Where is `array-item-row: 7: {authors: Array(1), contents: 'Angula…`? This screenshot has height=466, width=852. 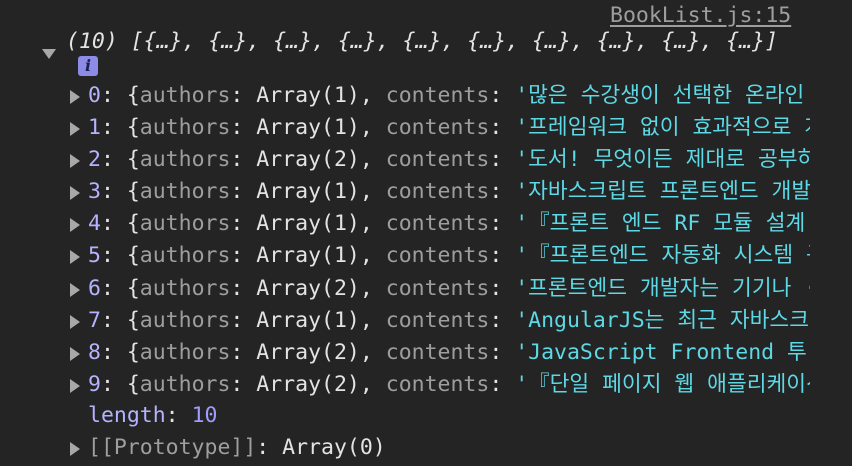 array-item-row: 7: {authors: Array(1), contents: 'Angula… is located at coordinates (405, 321).